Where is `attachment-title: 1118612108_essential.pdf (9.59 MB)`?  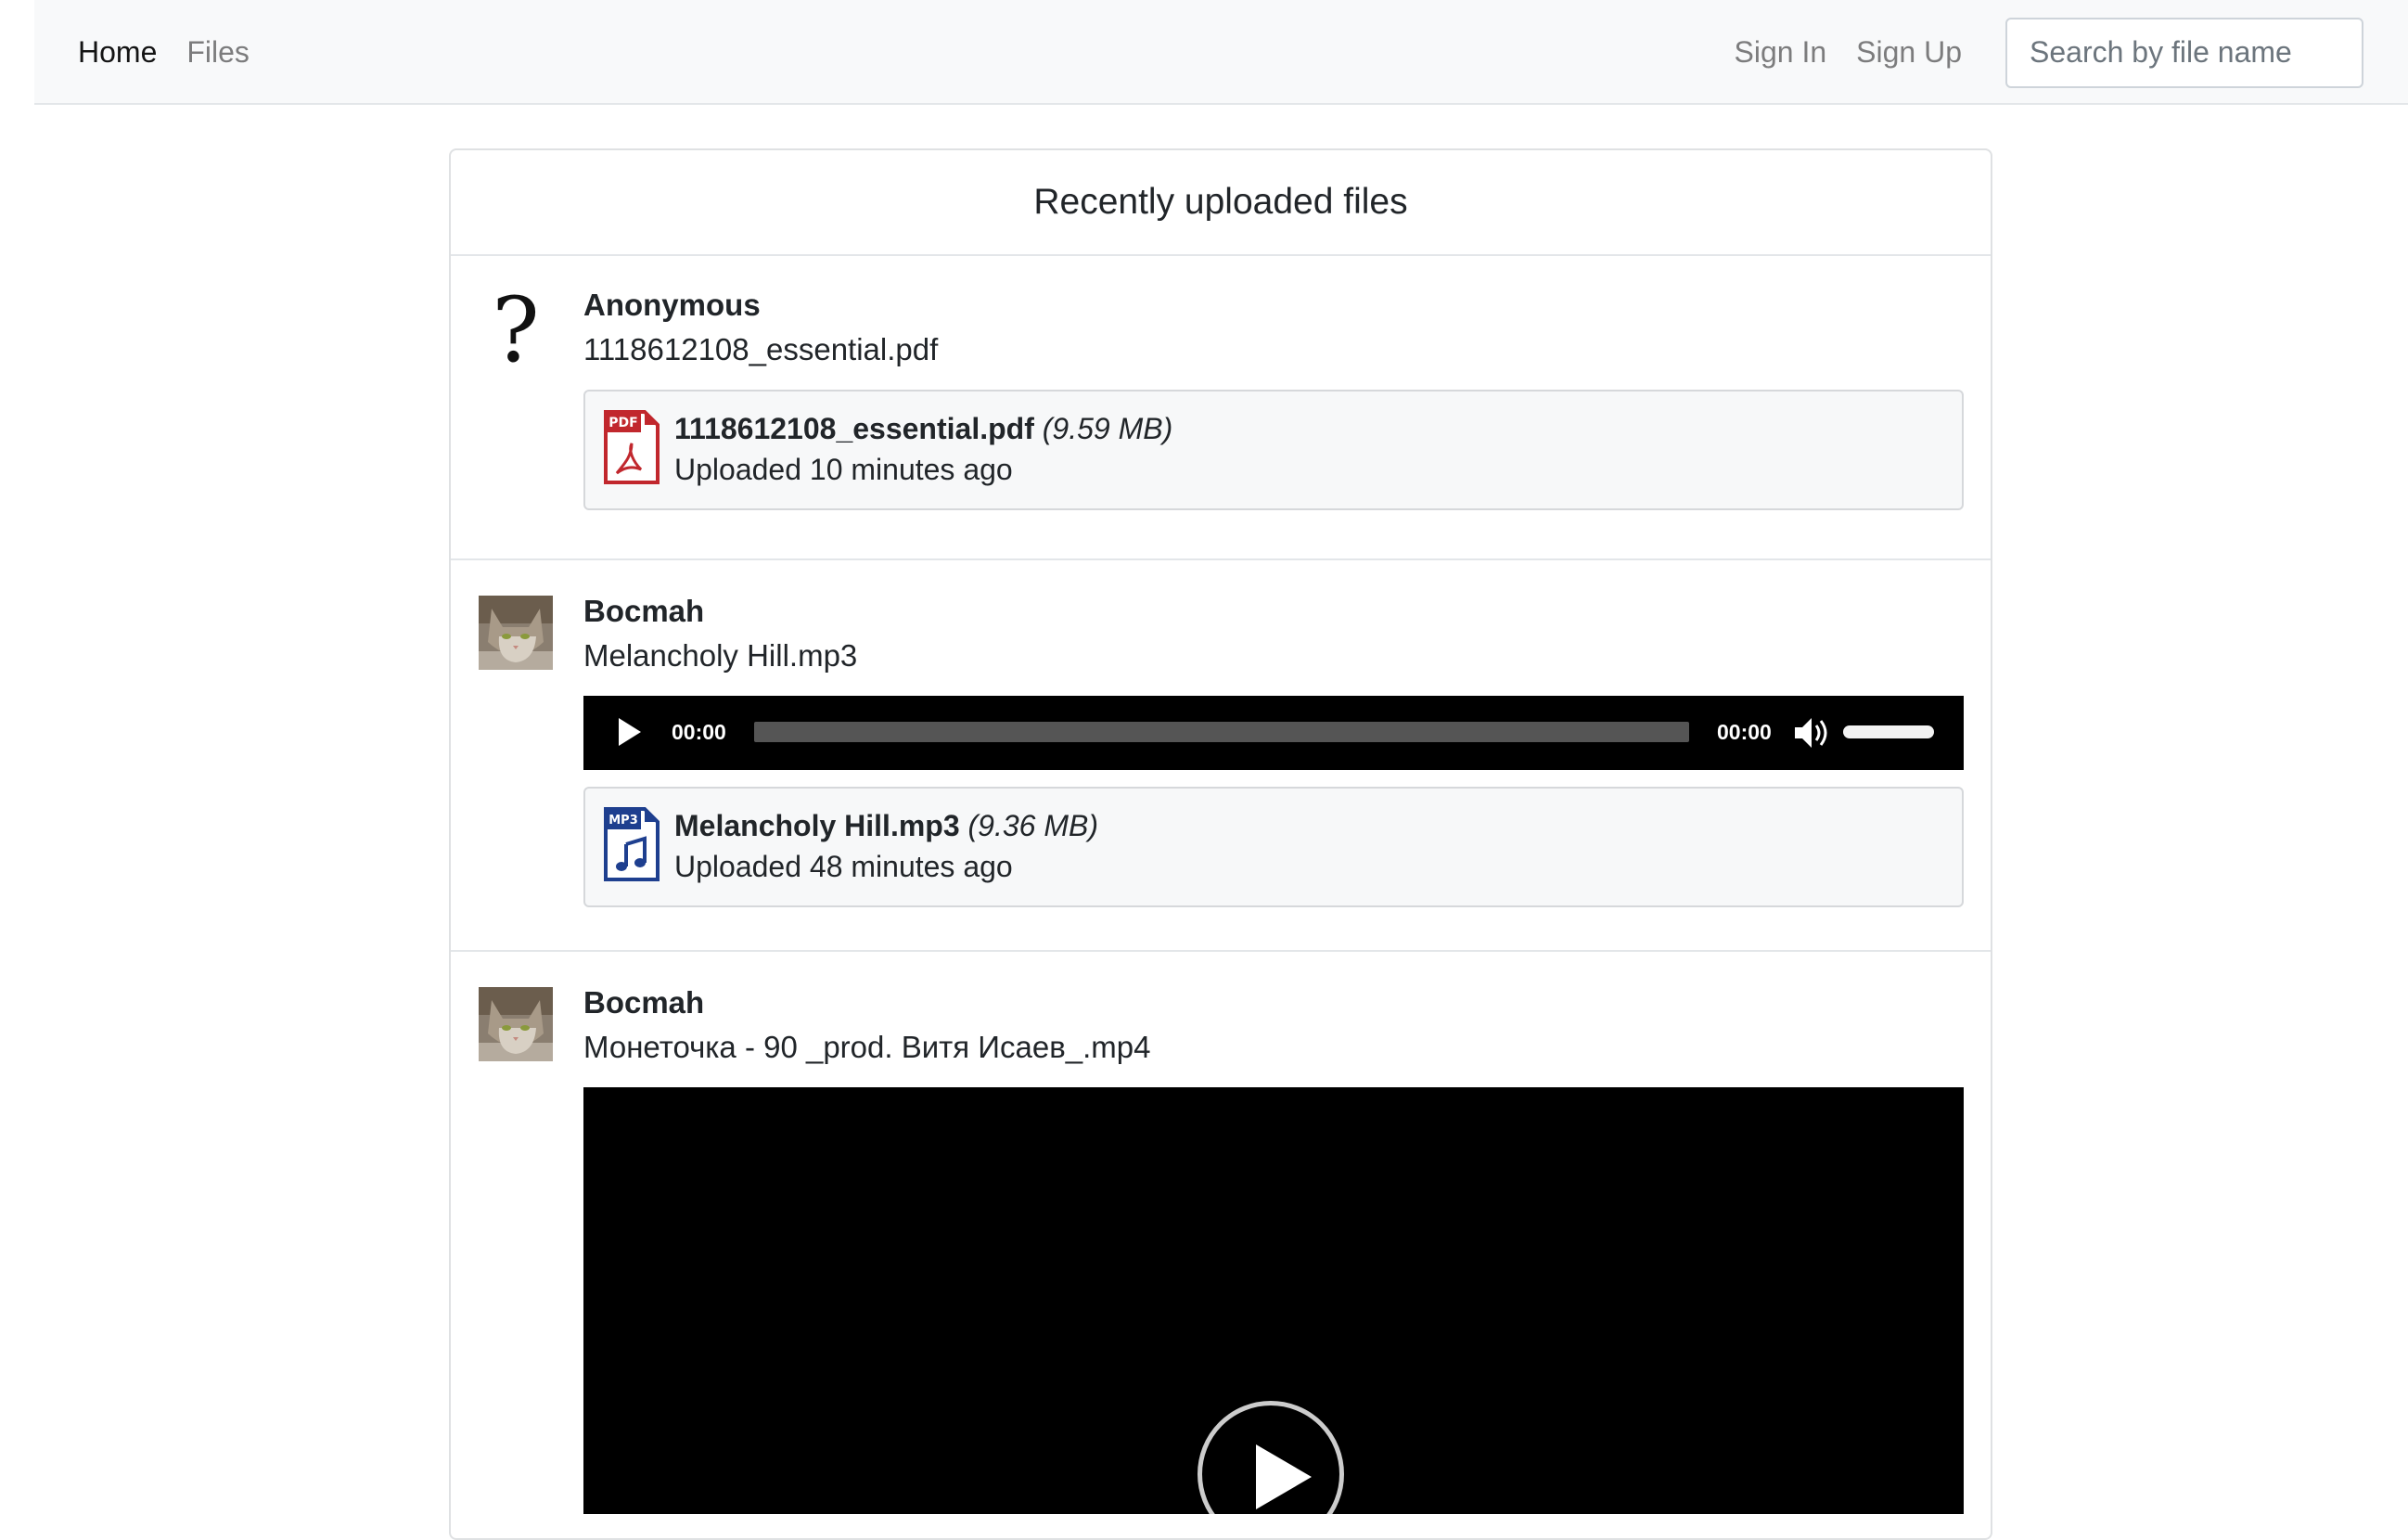
attachment-title: 1118612108_essential.pdf (9.59 MB) is located at coordinates (923, 429).